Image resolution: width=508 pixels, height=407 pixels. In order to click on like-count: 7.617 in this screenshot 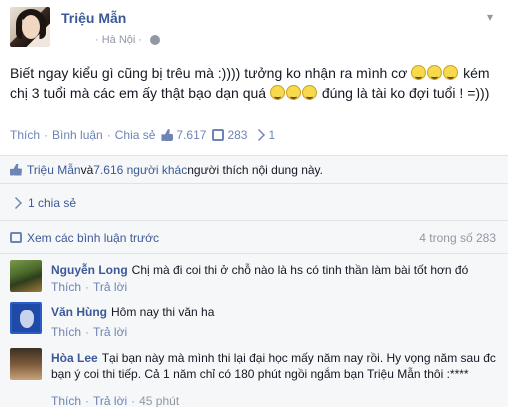, I will do `click(183, 135)`.